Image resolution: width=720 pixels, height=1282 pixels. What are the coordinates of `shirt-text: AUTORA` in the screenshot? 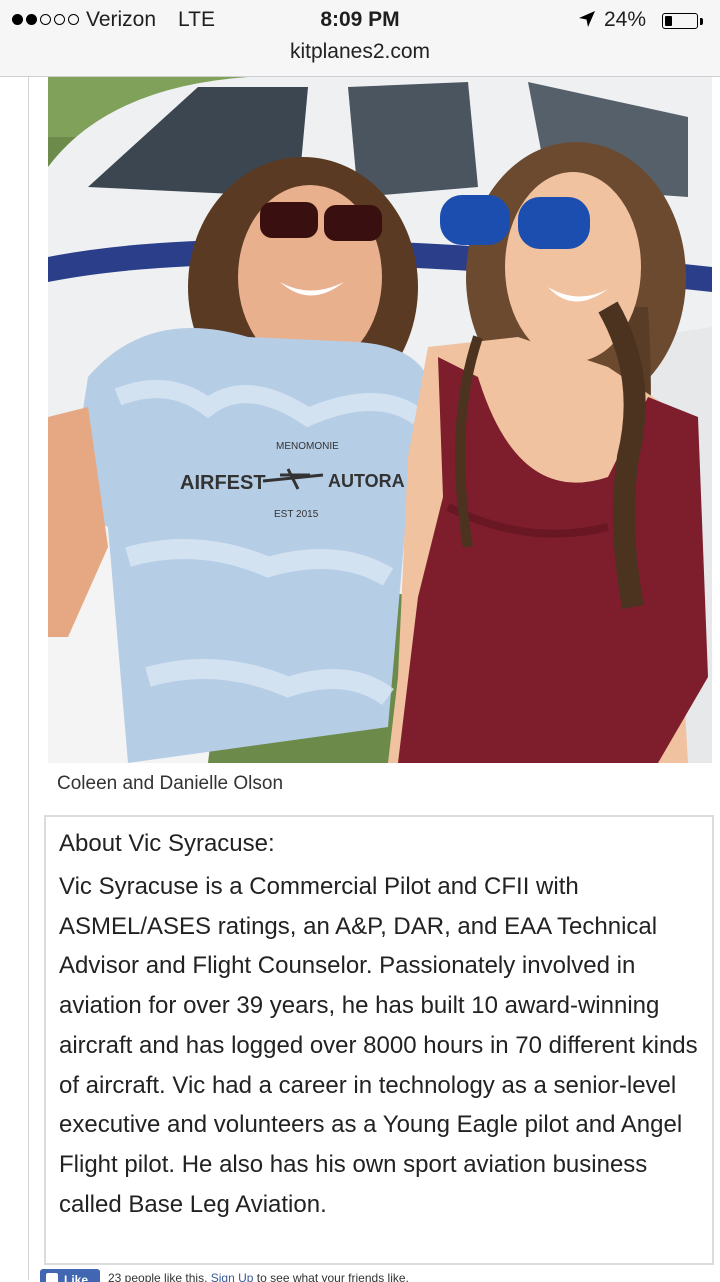 It's located at (366, 481).